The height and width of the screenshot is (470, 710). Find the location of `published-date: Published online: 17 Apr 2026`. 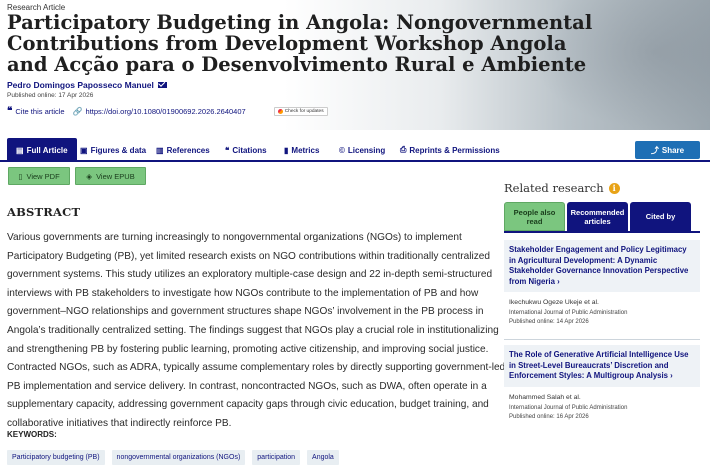

published-date: Published online: 17 Apr 2026 is located at coordinates (50, 95).